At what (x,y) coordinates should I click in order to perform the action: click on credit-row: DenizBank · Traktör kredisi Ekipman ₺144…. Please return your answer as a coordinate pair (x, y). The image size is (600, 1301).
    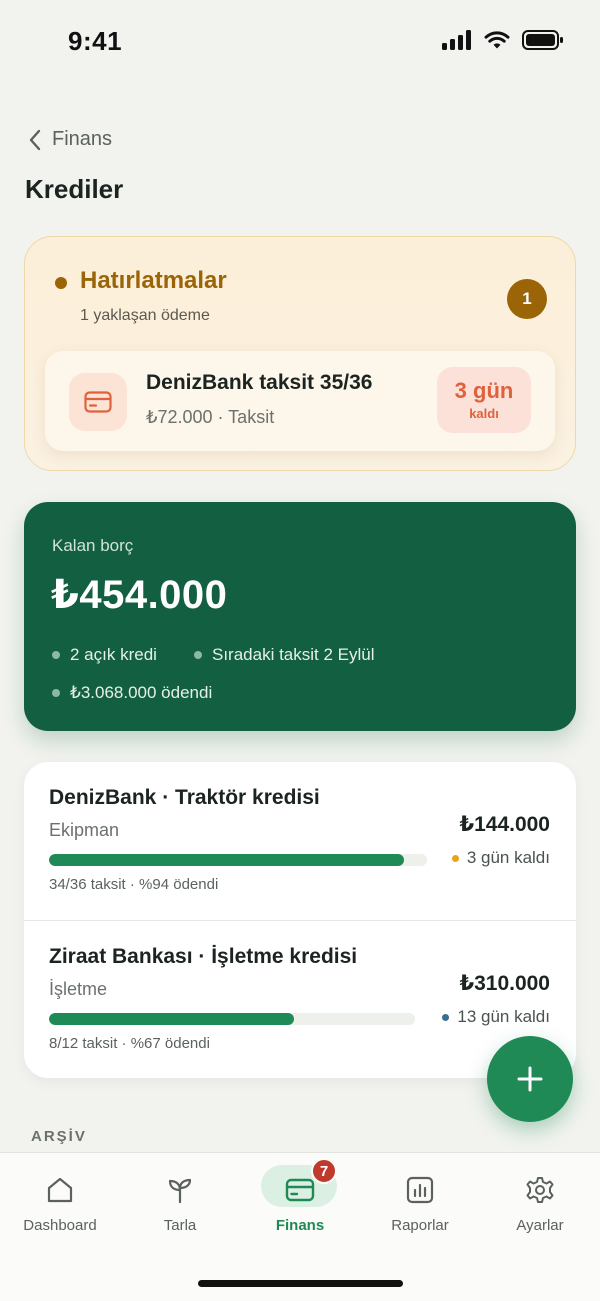
    Looking at the image, I should click on (300, 841).